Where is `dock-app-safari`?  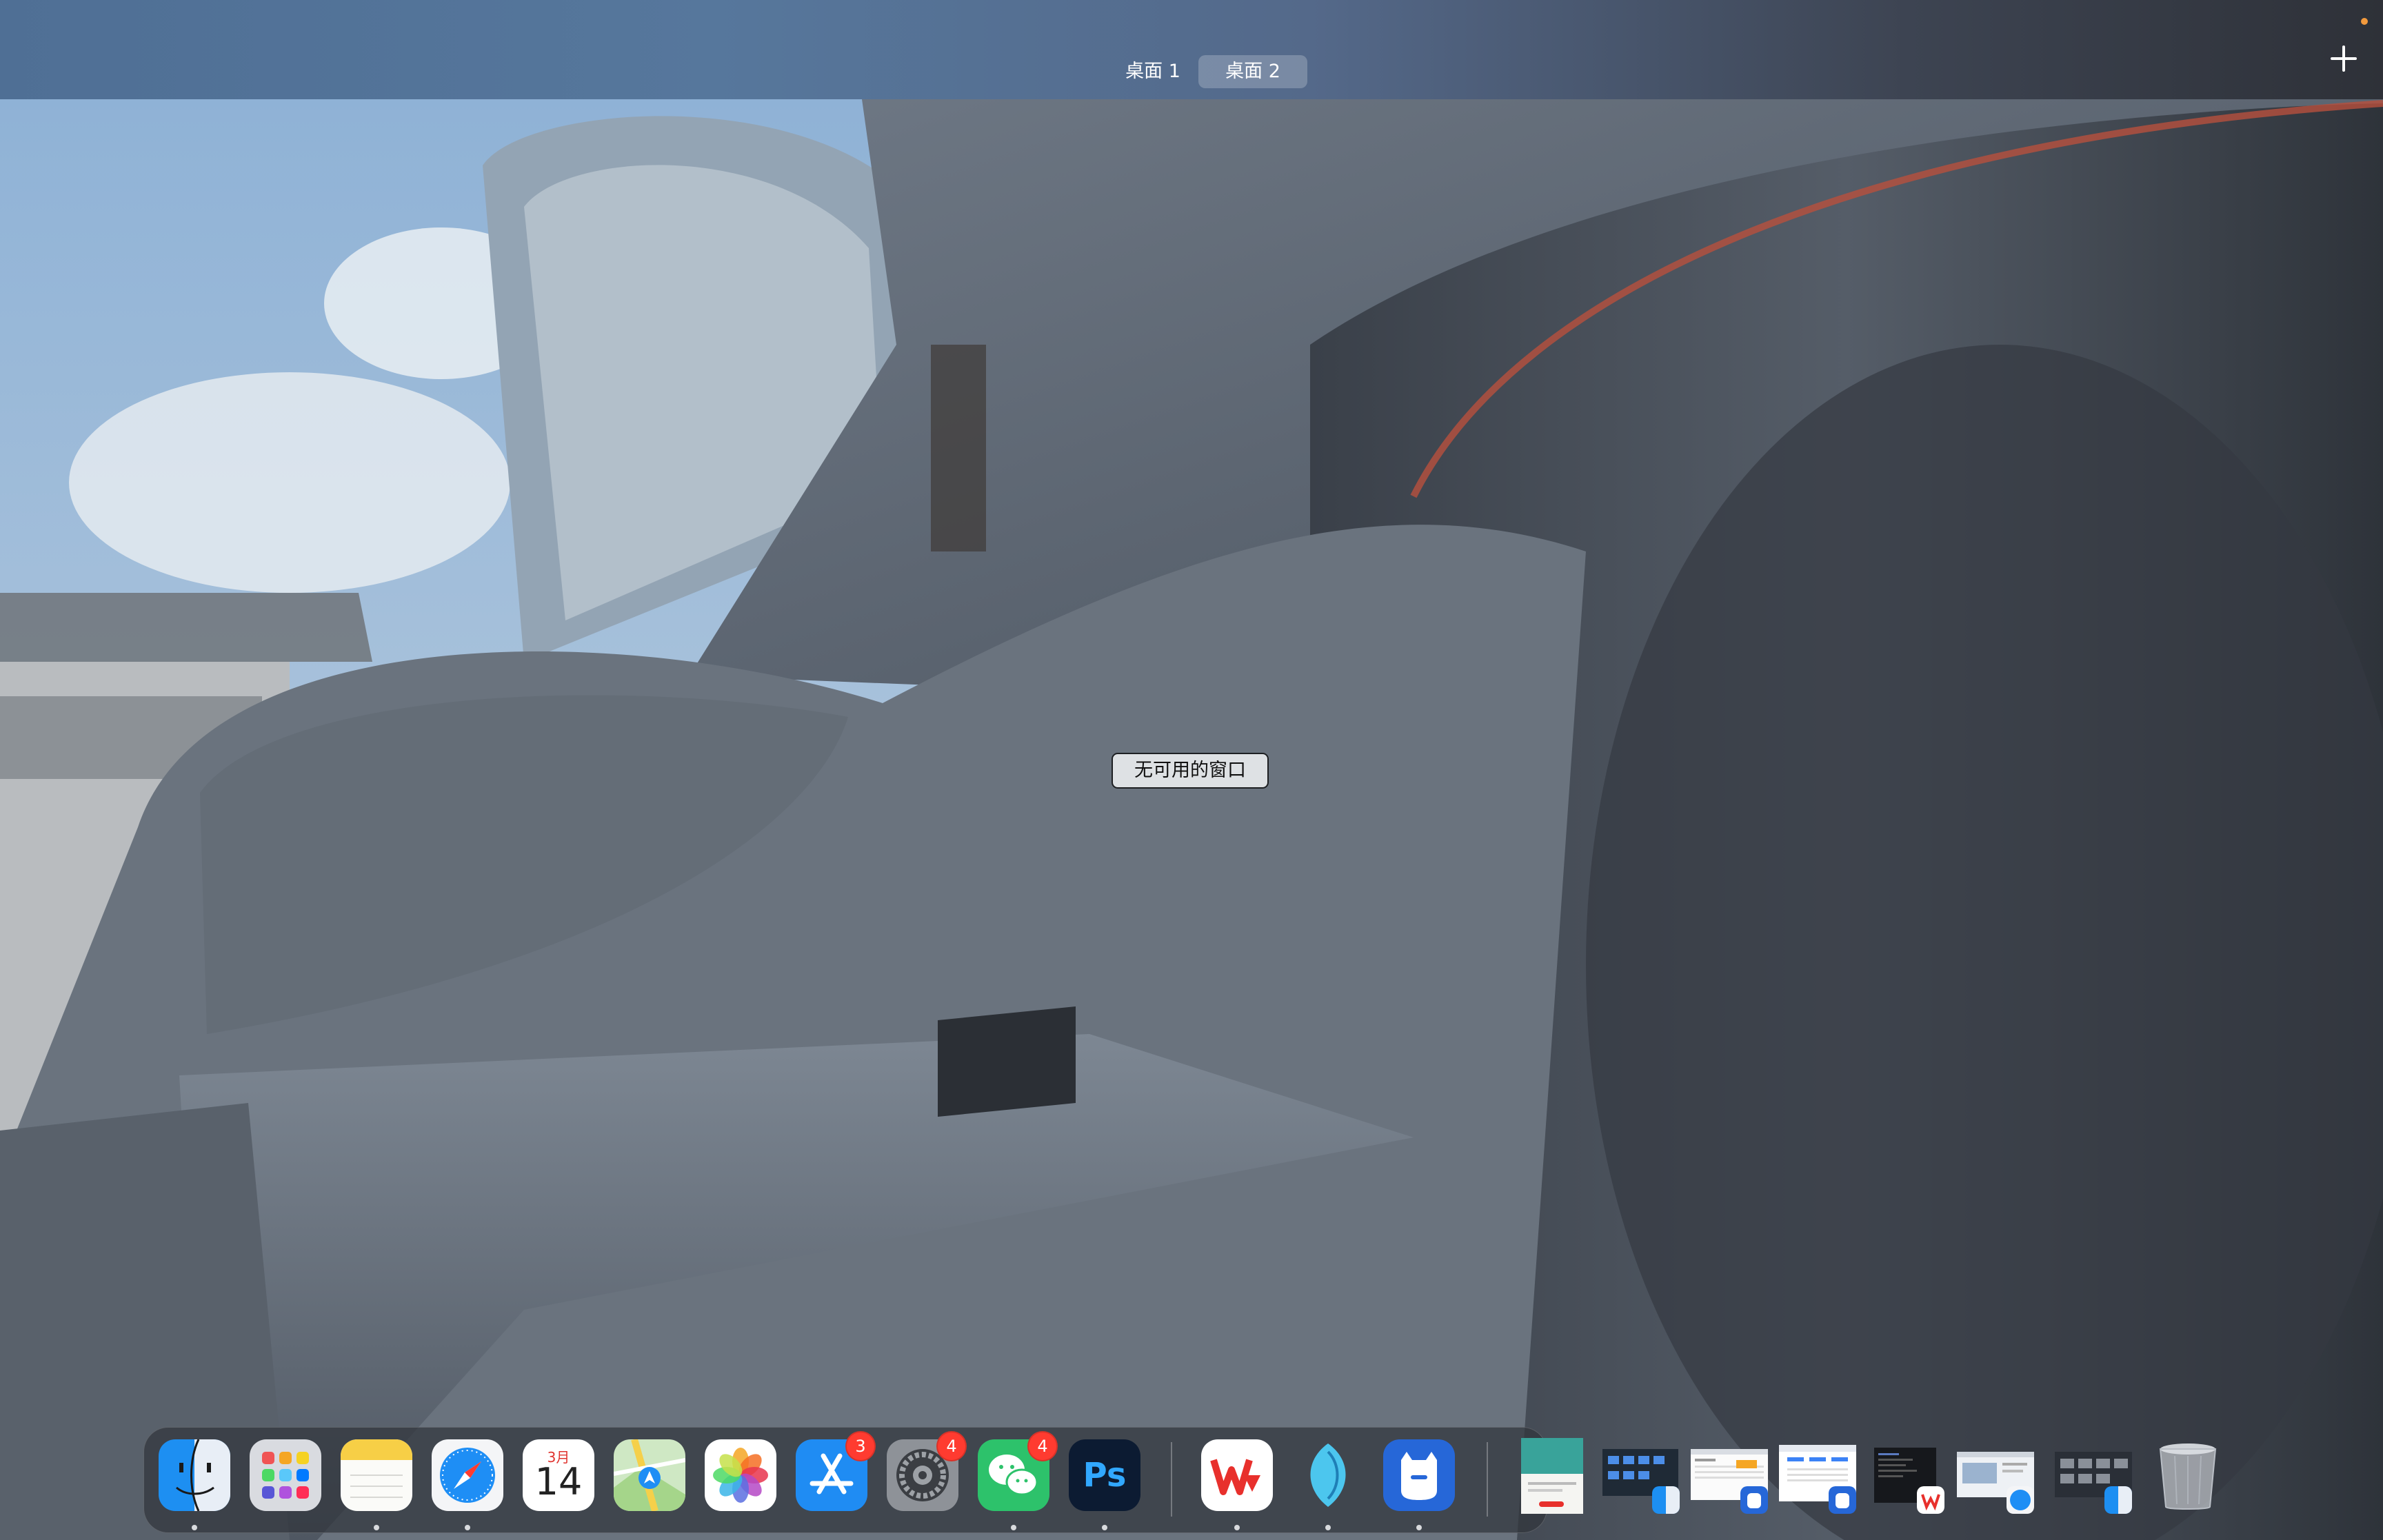
dock-app-safari is located at coordinates (467, 1475).